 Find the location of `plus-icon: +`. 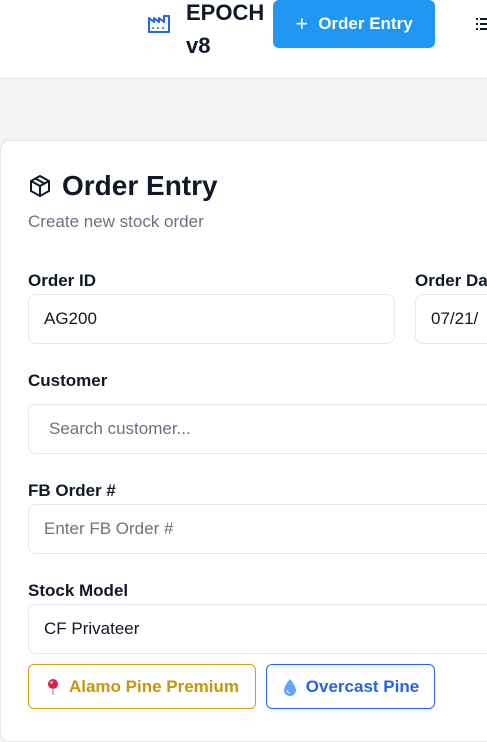

plus-icon: + is located at coordinates (302, 23).